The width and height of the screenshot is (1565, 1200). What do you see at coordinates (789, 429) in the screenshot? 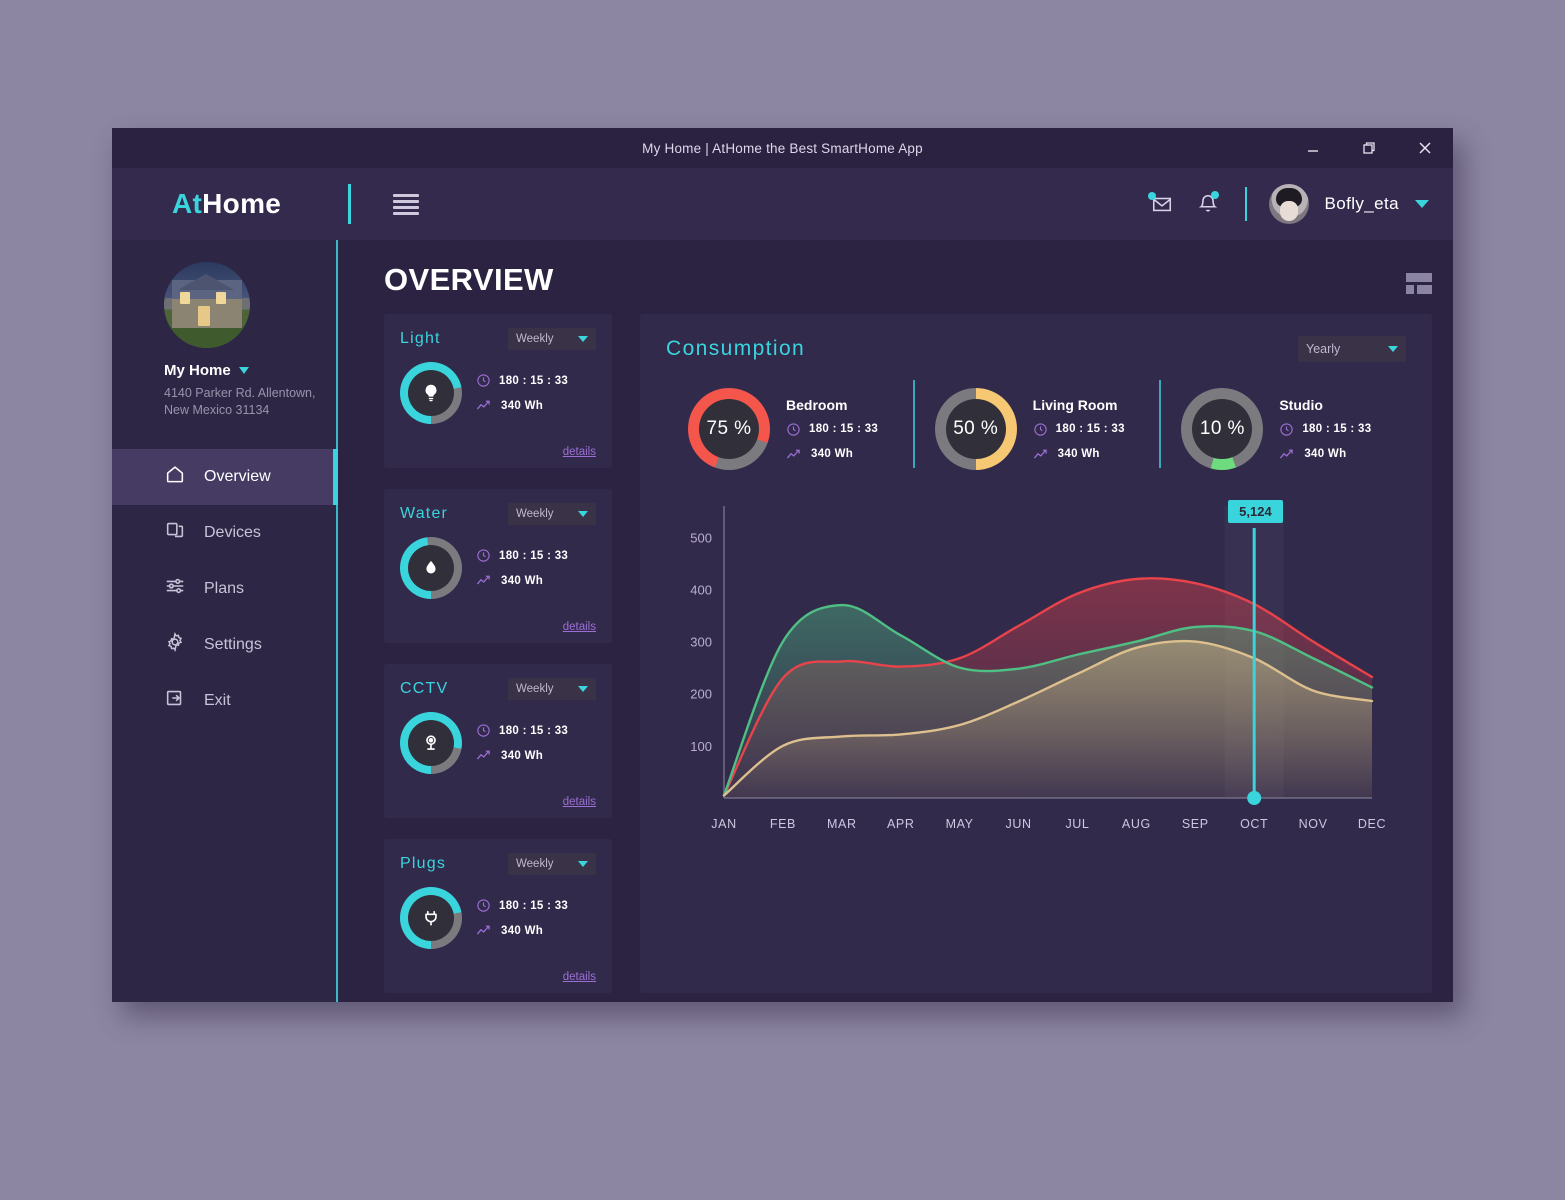
I see `room-gauge-bedroom: 75 % Bedroom 180 : 15 : 33 340 Wh` at bounding box center [789, 429].